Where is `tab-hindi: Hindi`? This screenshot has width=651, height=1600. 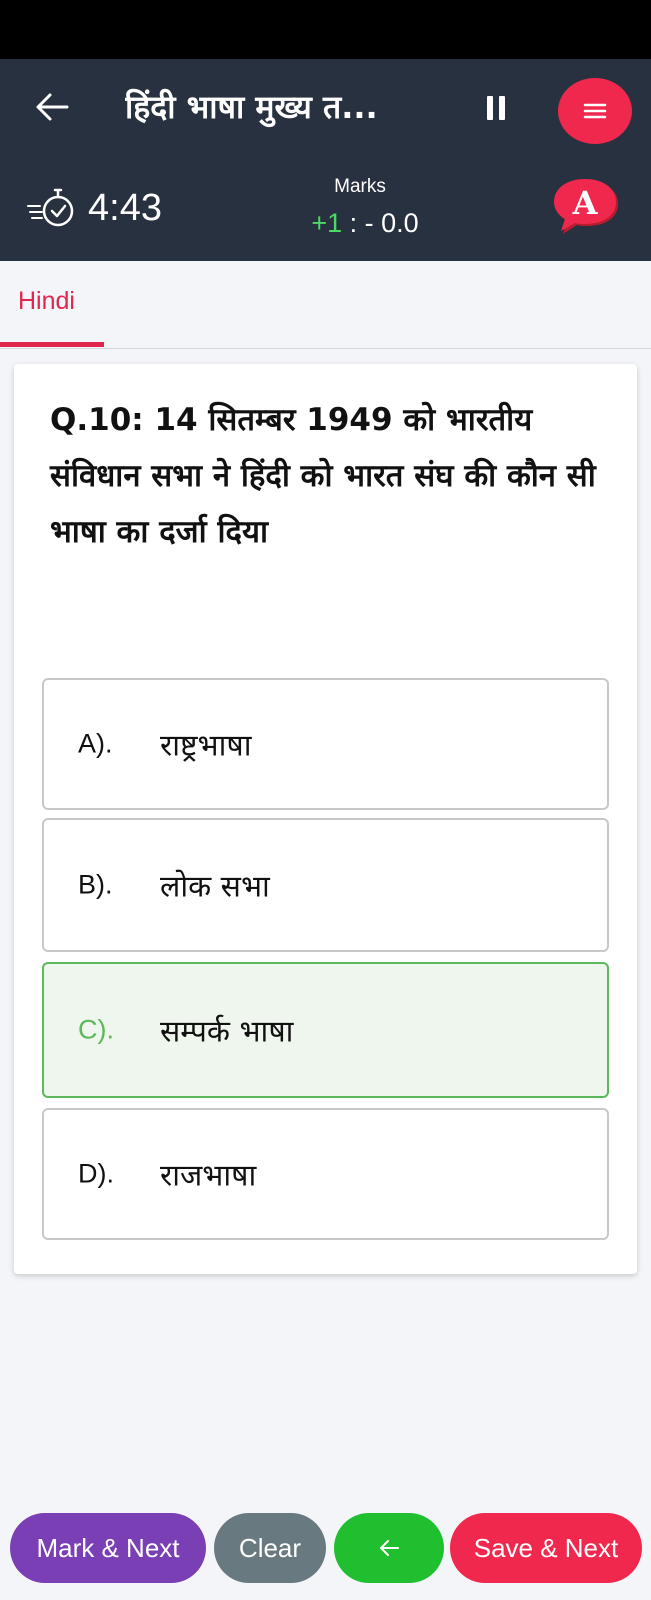
tab-hindi: Hindi is located at coordinates (46, 301).